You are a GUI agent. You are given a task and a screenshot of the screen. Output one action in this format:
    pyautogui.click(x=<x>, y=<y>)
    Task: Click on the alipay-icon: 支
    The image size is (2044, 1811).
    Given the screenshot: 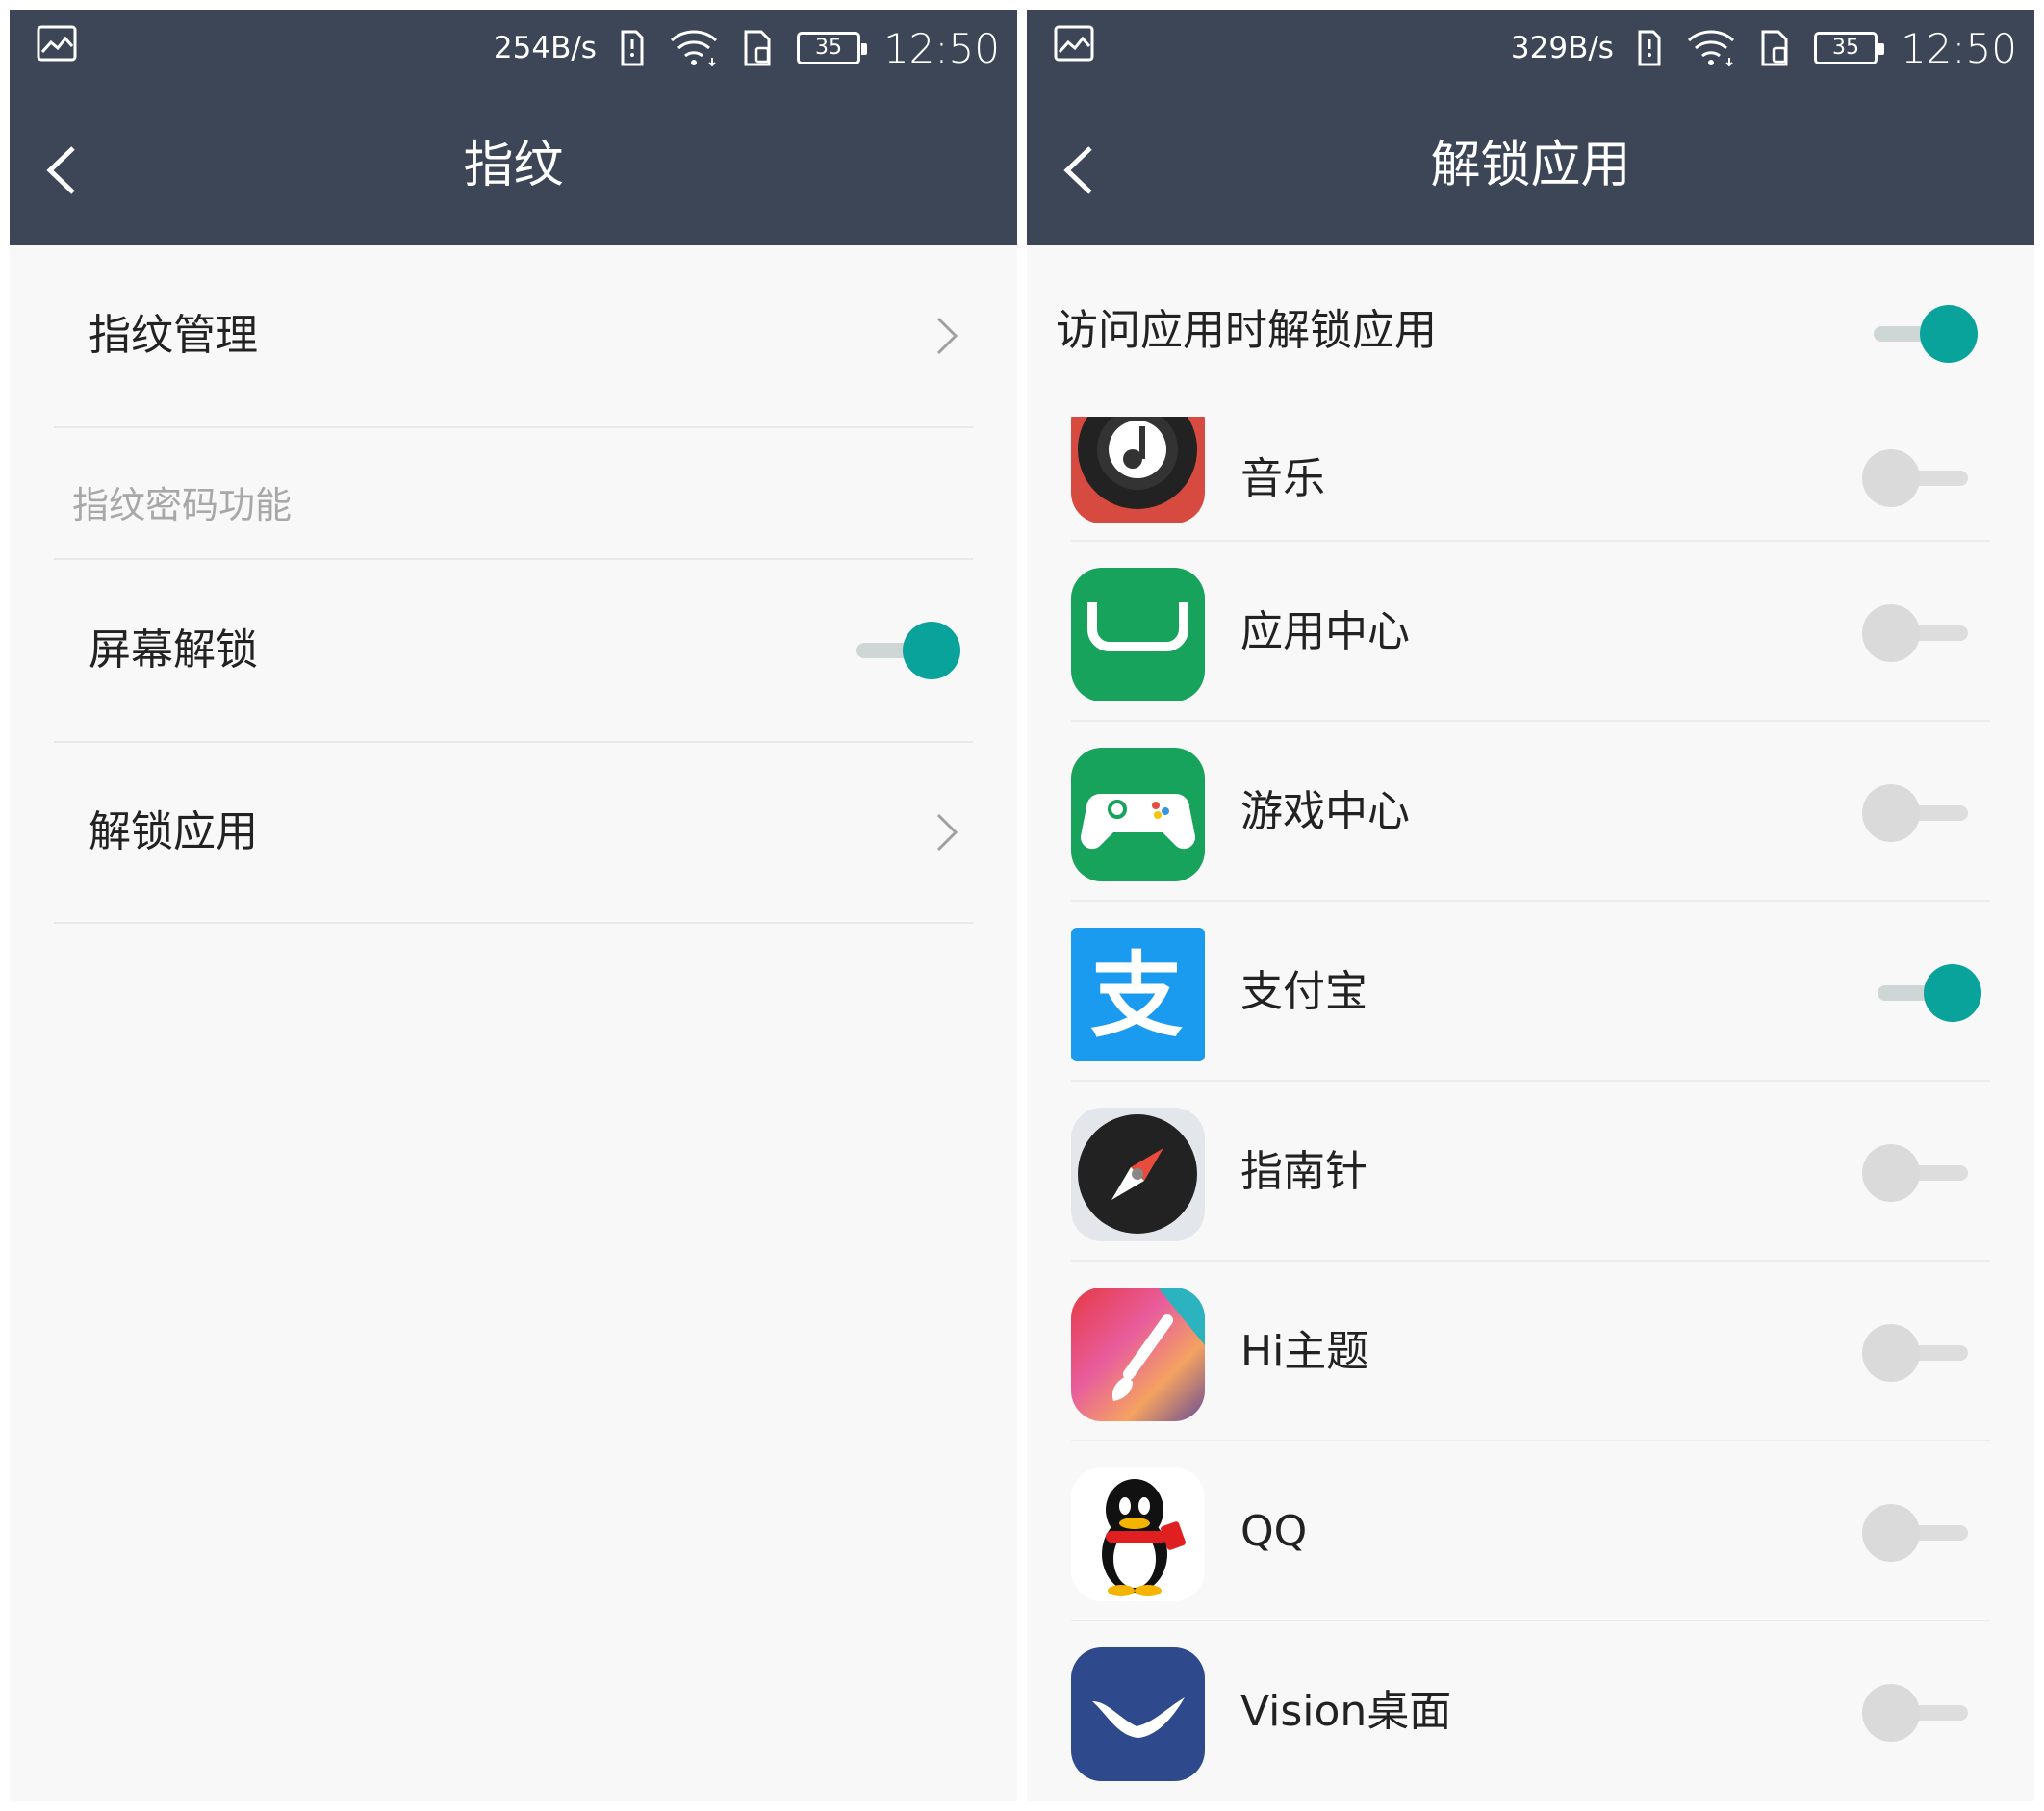 What is the action you would take?
    pyautogui.click(x=1138, y=995)
    